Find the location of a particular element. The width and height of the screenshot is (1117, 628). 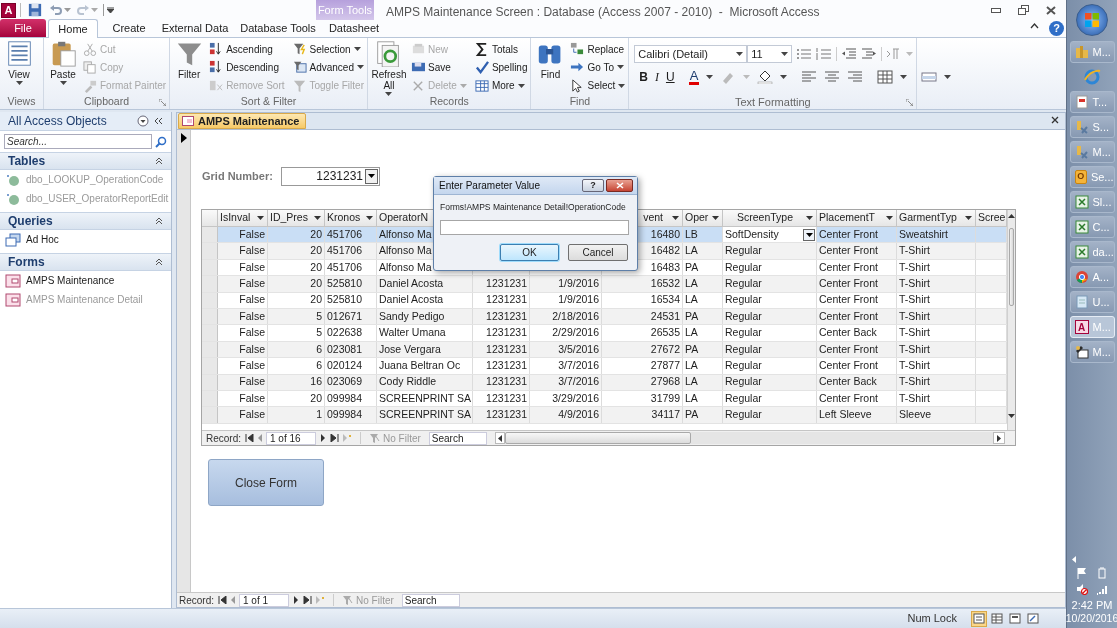

redo-button is located at coordinates (87, 10).